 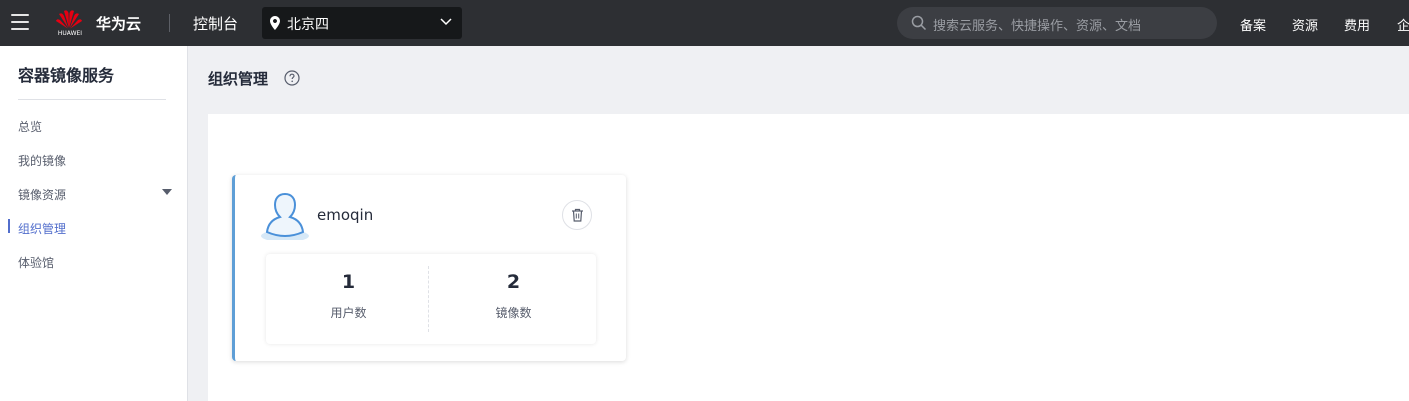 What do you see at coordinates (513, 282) in the screenshot?
I see `image-count: 2` at bounding box center [513, 282].